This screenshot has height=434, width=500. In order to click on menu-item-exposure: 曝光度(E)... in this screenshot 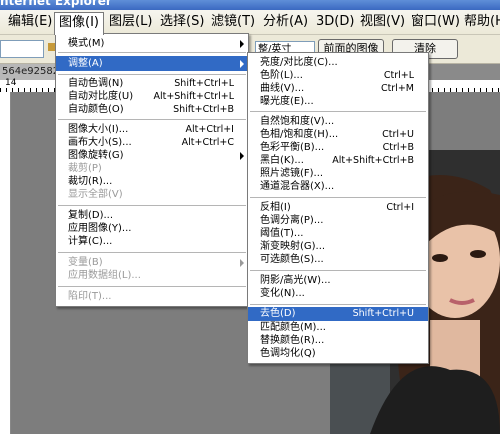, I will do `click(338, 101)`.